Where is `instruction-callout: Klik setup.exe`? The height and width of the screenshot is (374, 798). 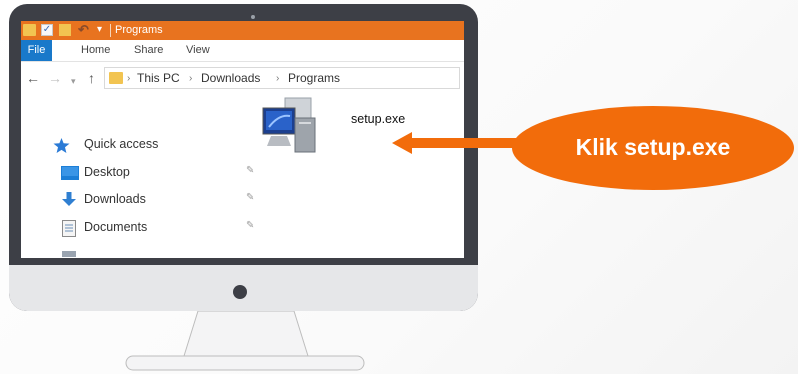
instruction-callout: Klik setup.exe is located at coordinates (653, 148).